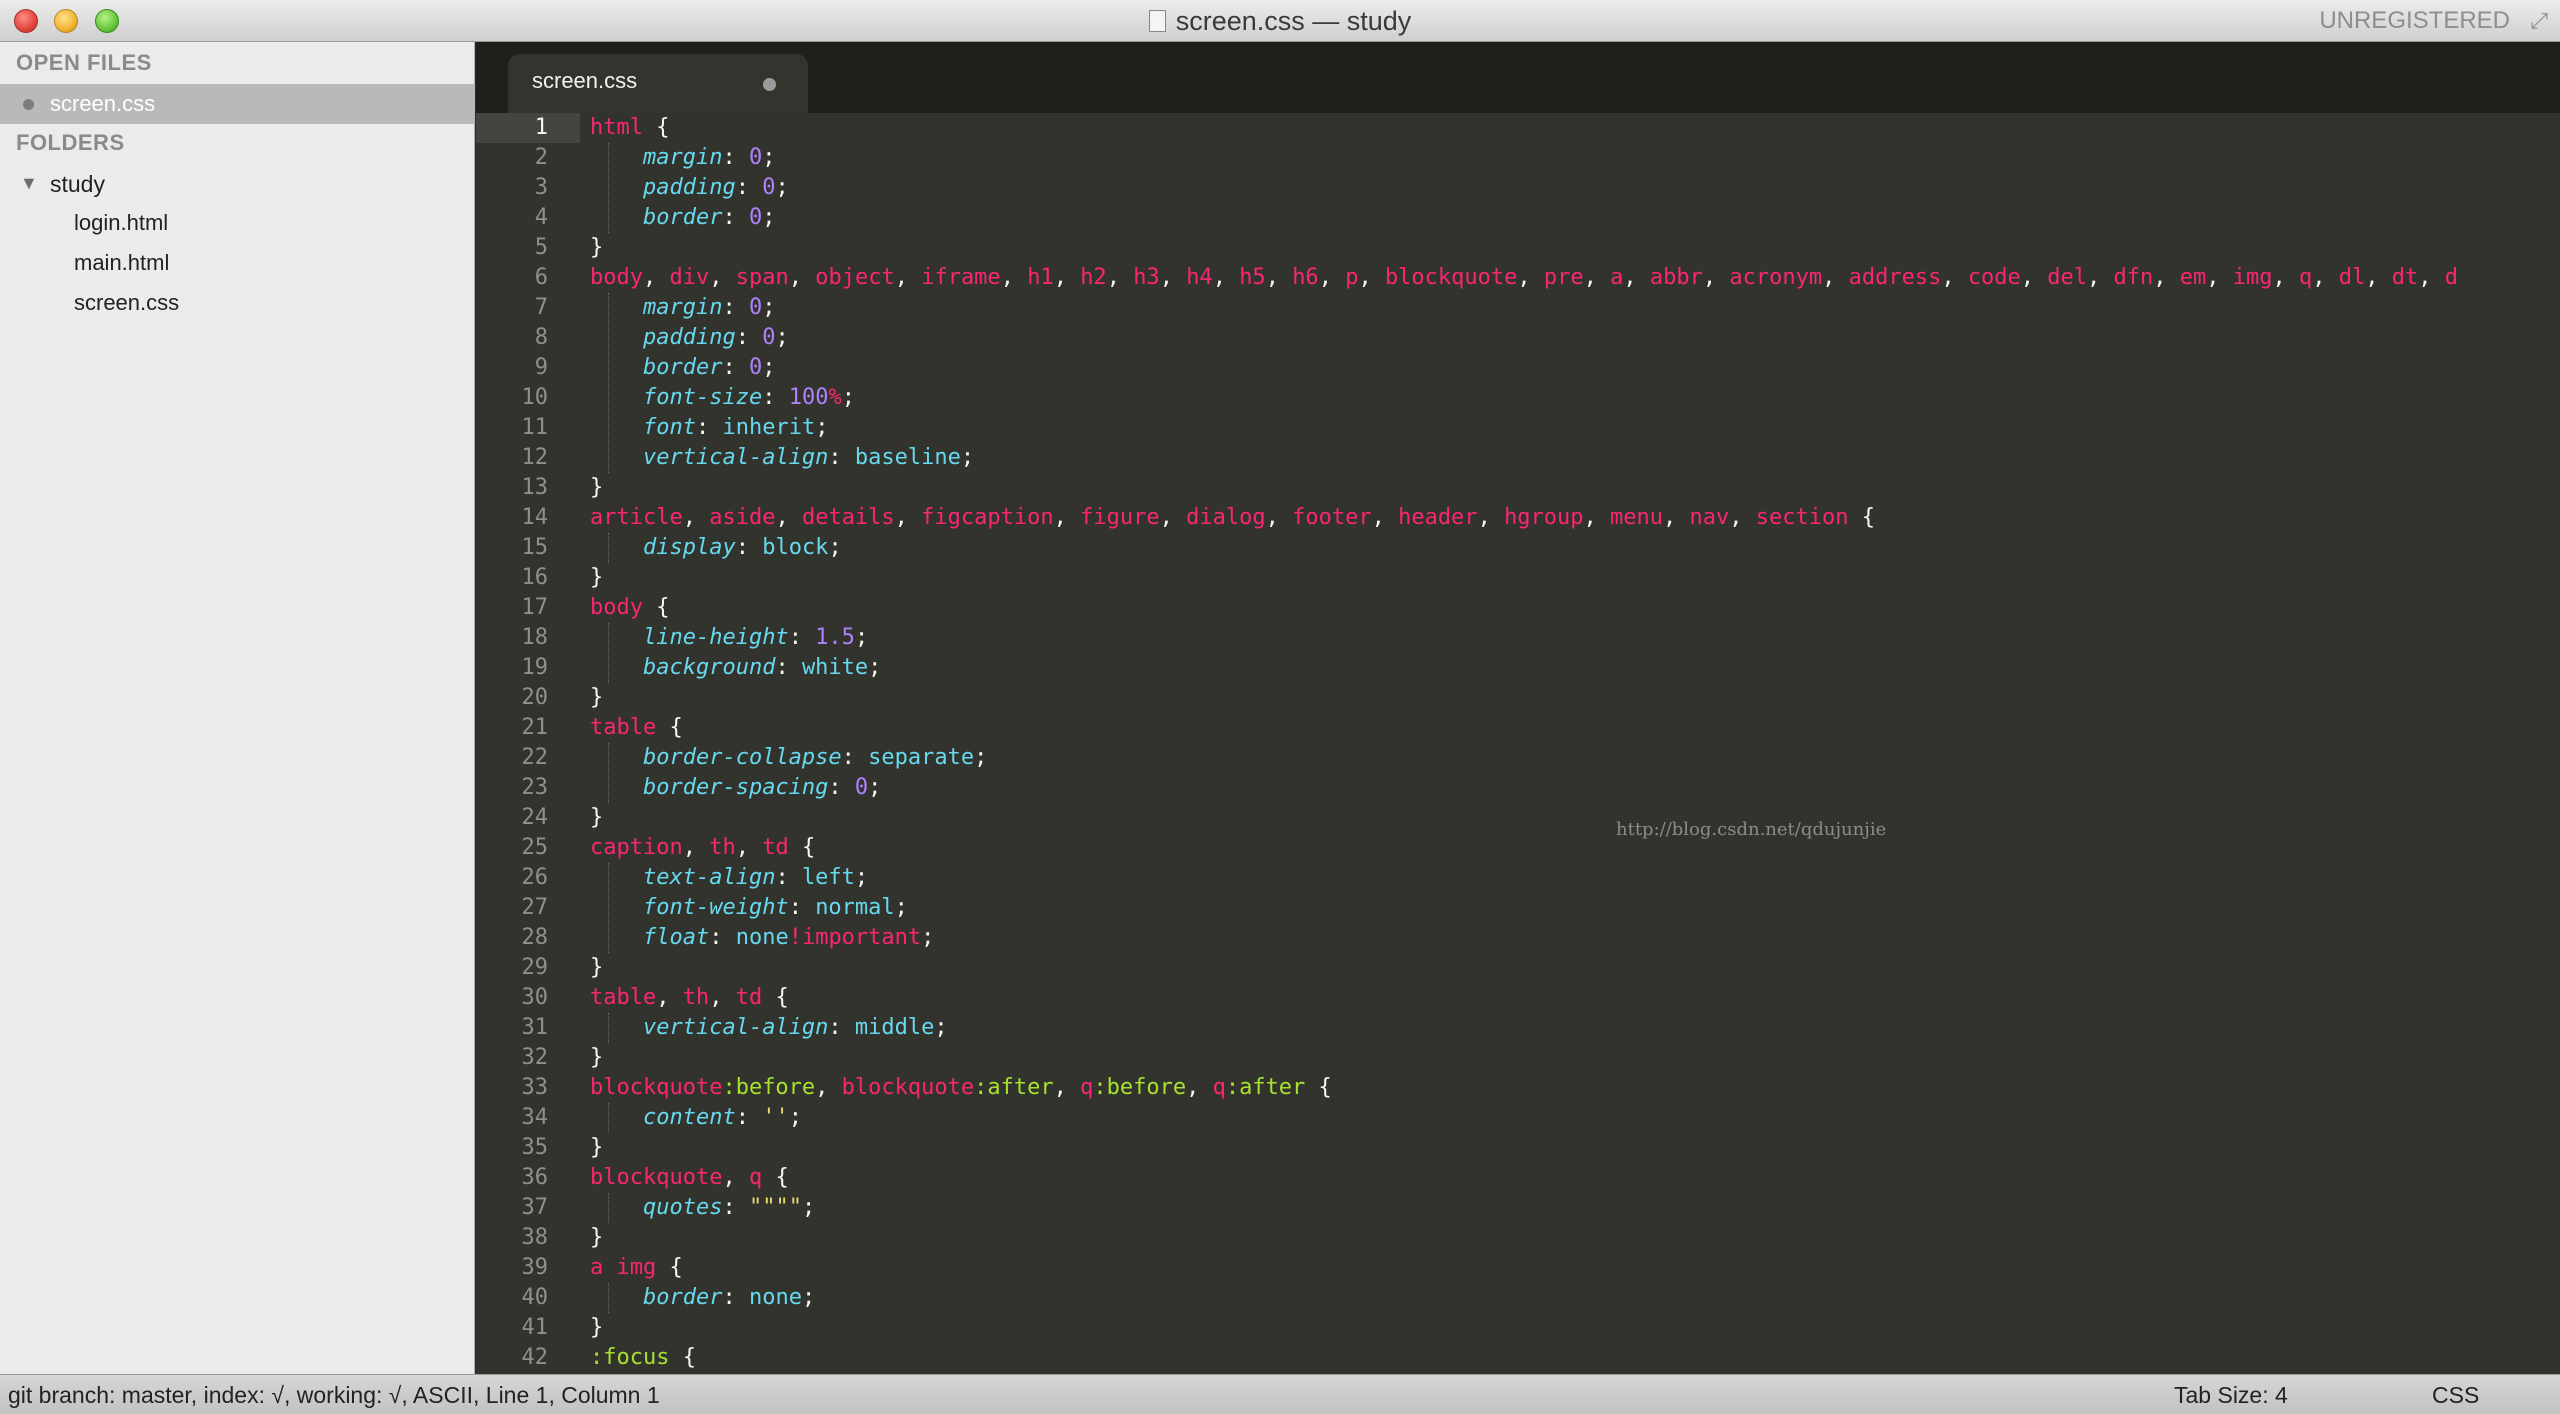 The image size is (2560, 1414). I want to click on unsaved-dot-icon, so click(28, 104).